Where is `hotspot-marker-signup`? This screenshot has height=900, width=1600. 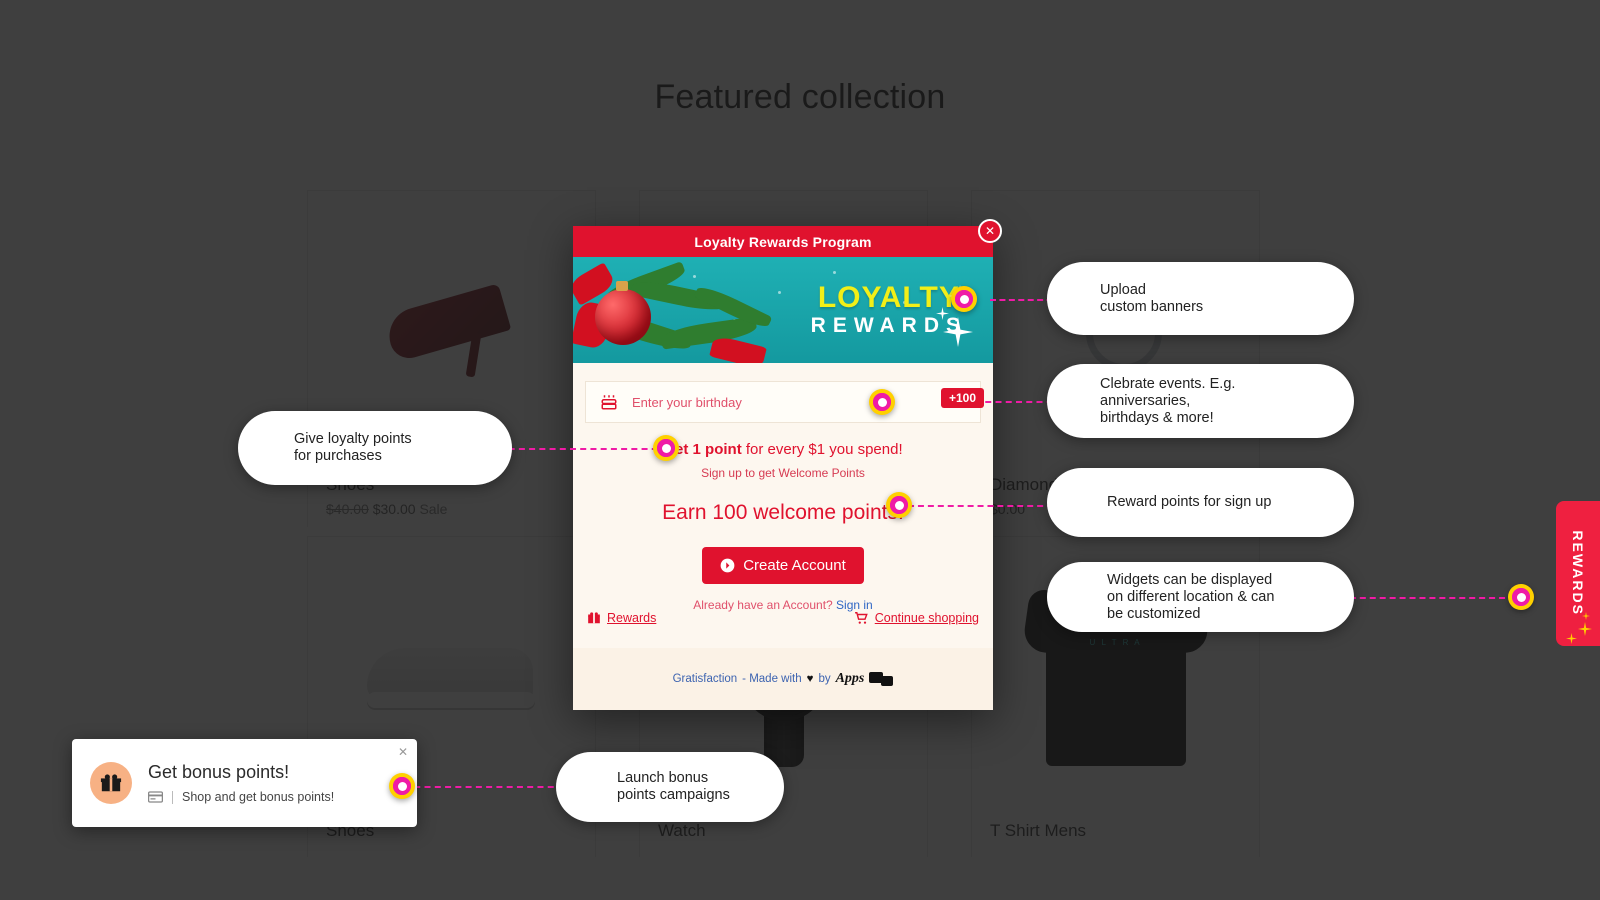
hotspot-marker-signup is located at coordinates (899, 505).